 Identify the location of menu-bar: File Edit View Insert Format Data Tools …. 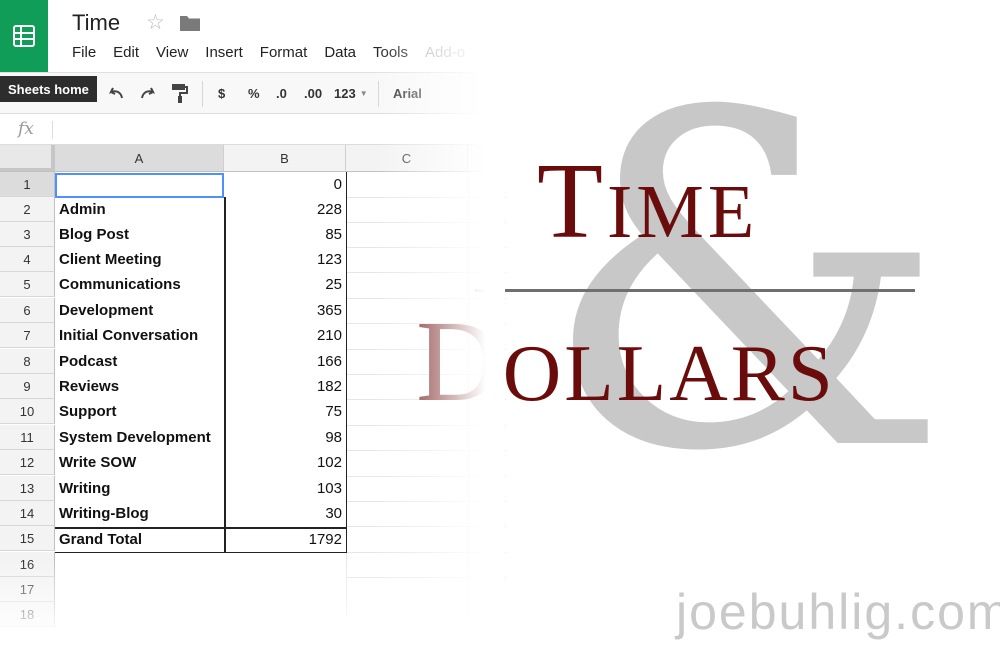
(277, 53).